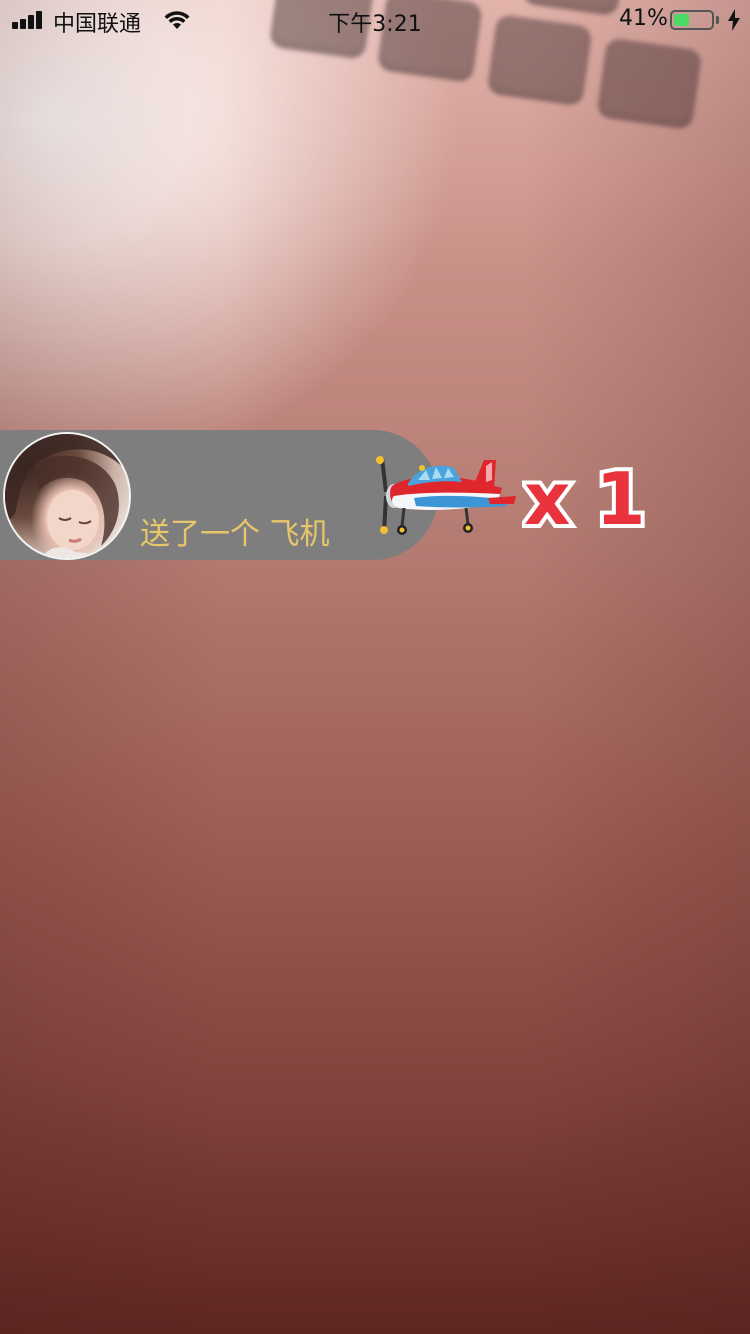  I want to click on avatar-portrait, so click(67, 496).